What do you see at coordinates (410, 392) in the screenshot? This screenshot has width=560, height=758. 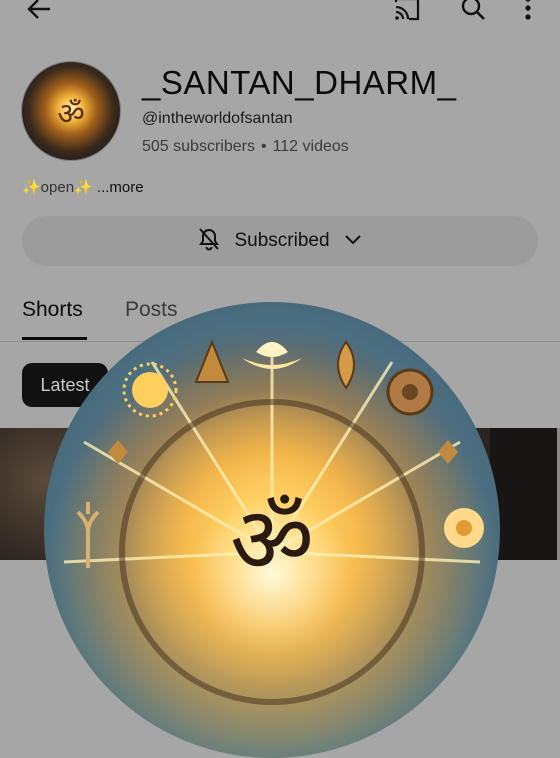 I see `symbol-chakra-icon` at bounding box center [410, 392].